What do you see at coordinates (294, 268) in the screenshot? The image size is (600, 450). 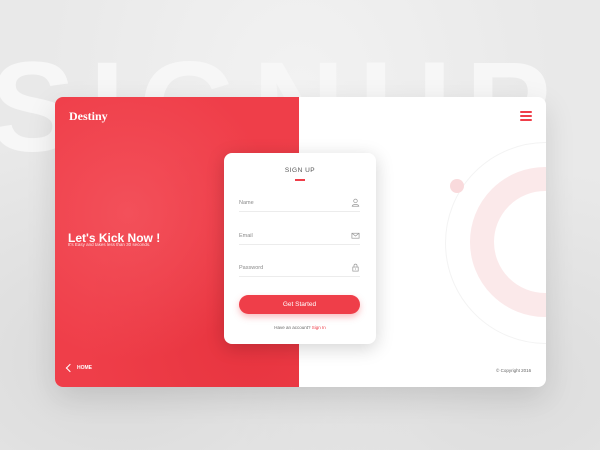 I see `password-input` at bounding box center [294, 268].